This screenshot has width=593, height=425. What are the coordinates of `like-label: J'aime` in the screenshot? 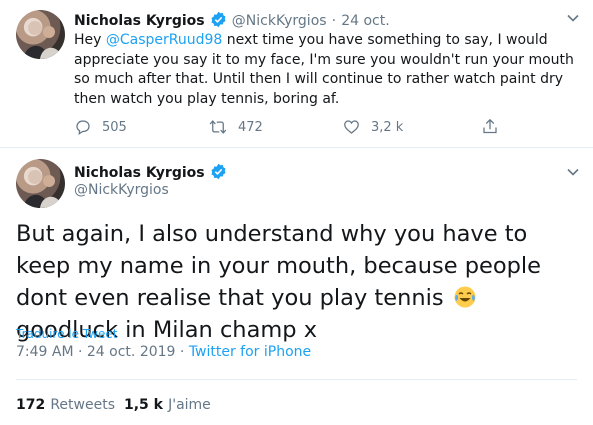 It's located at (189, 405).